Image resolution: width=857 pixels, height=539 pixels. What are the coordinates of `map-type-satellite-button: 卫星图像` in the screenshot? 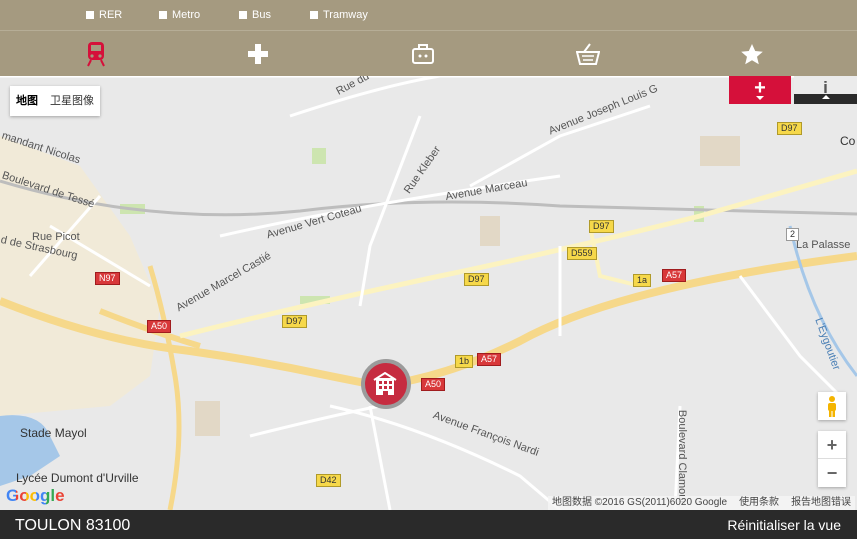 It's located at (72, 101).